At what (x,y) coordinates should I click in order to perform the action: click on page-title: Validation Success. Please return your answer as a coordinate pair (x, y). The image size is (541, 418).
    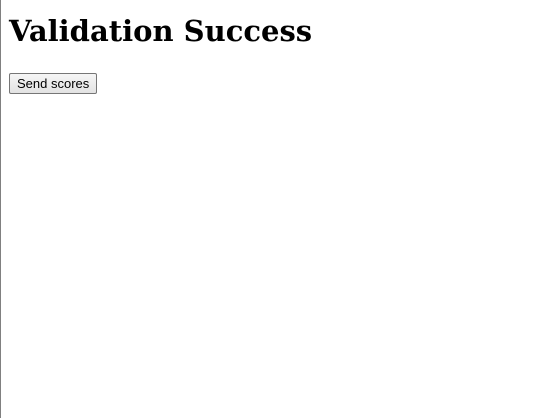
    Looking at the image, I should click on (161, 31).